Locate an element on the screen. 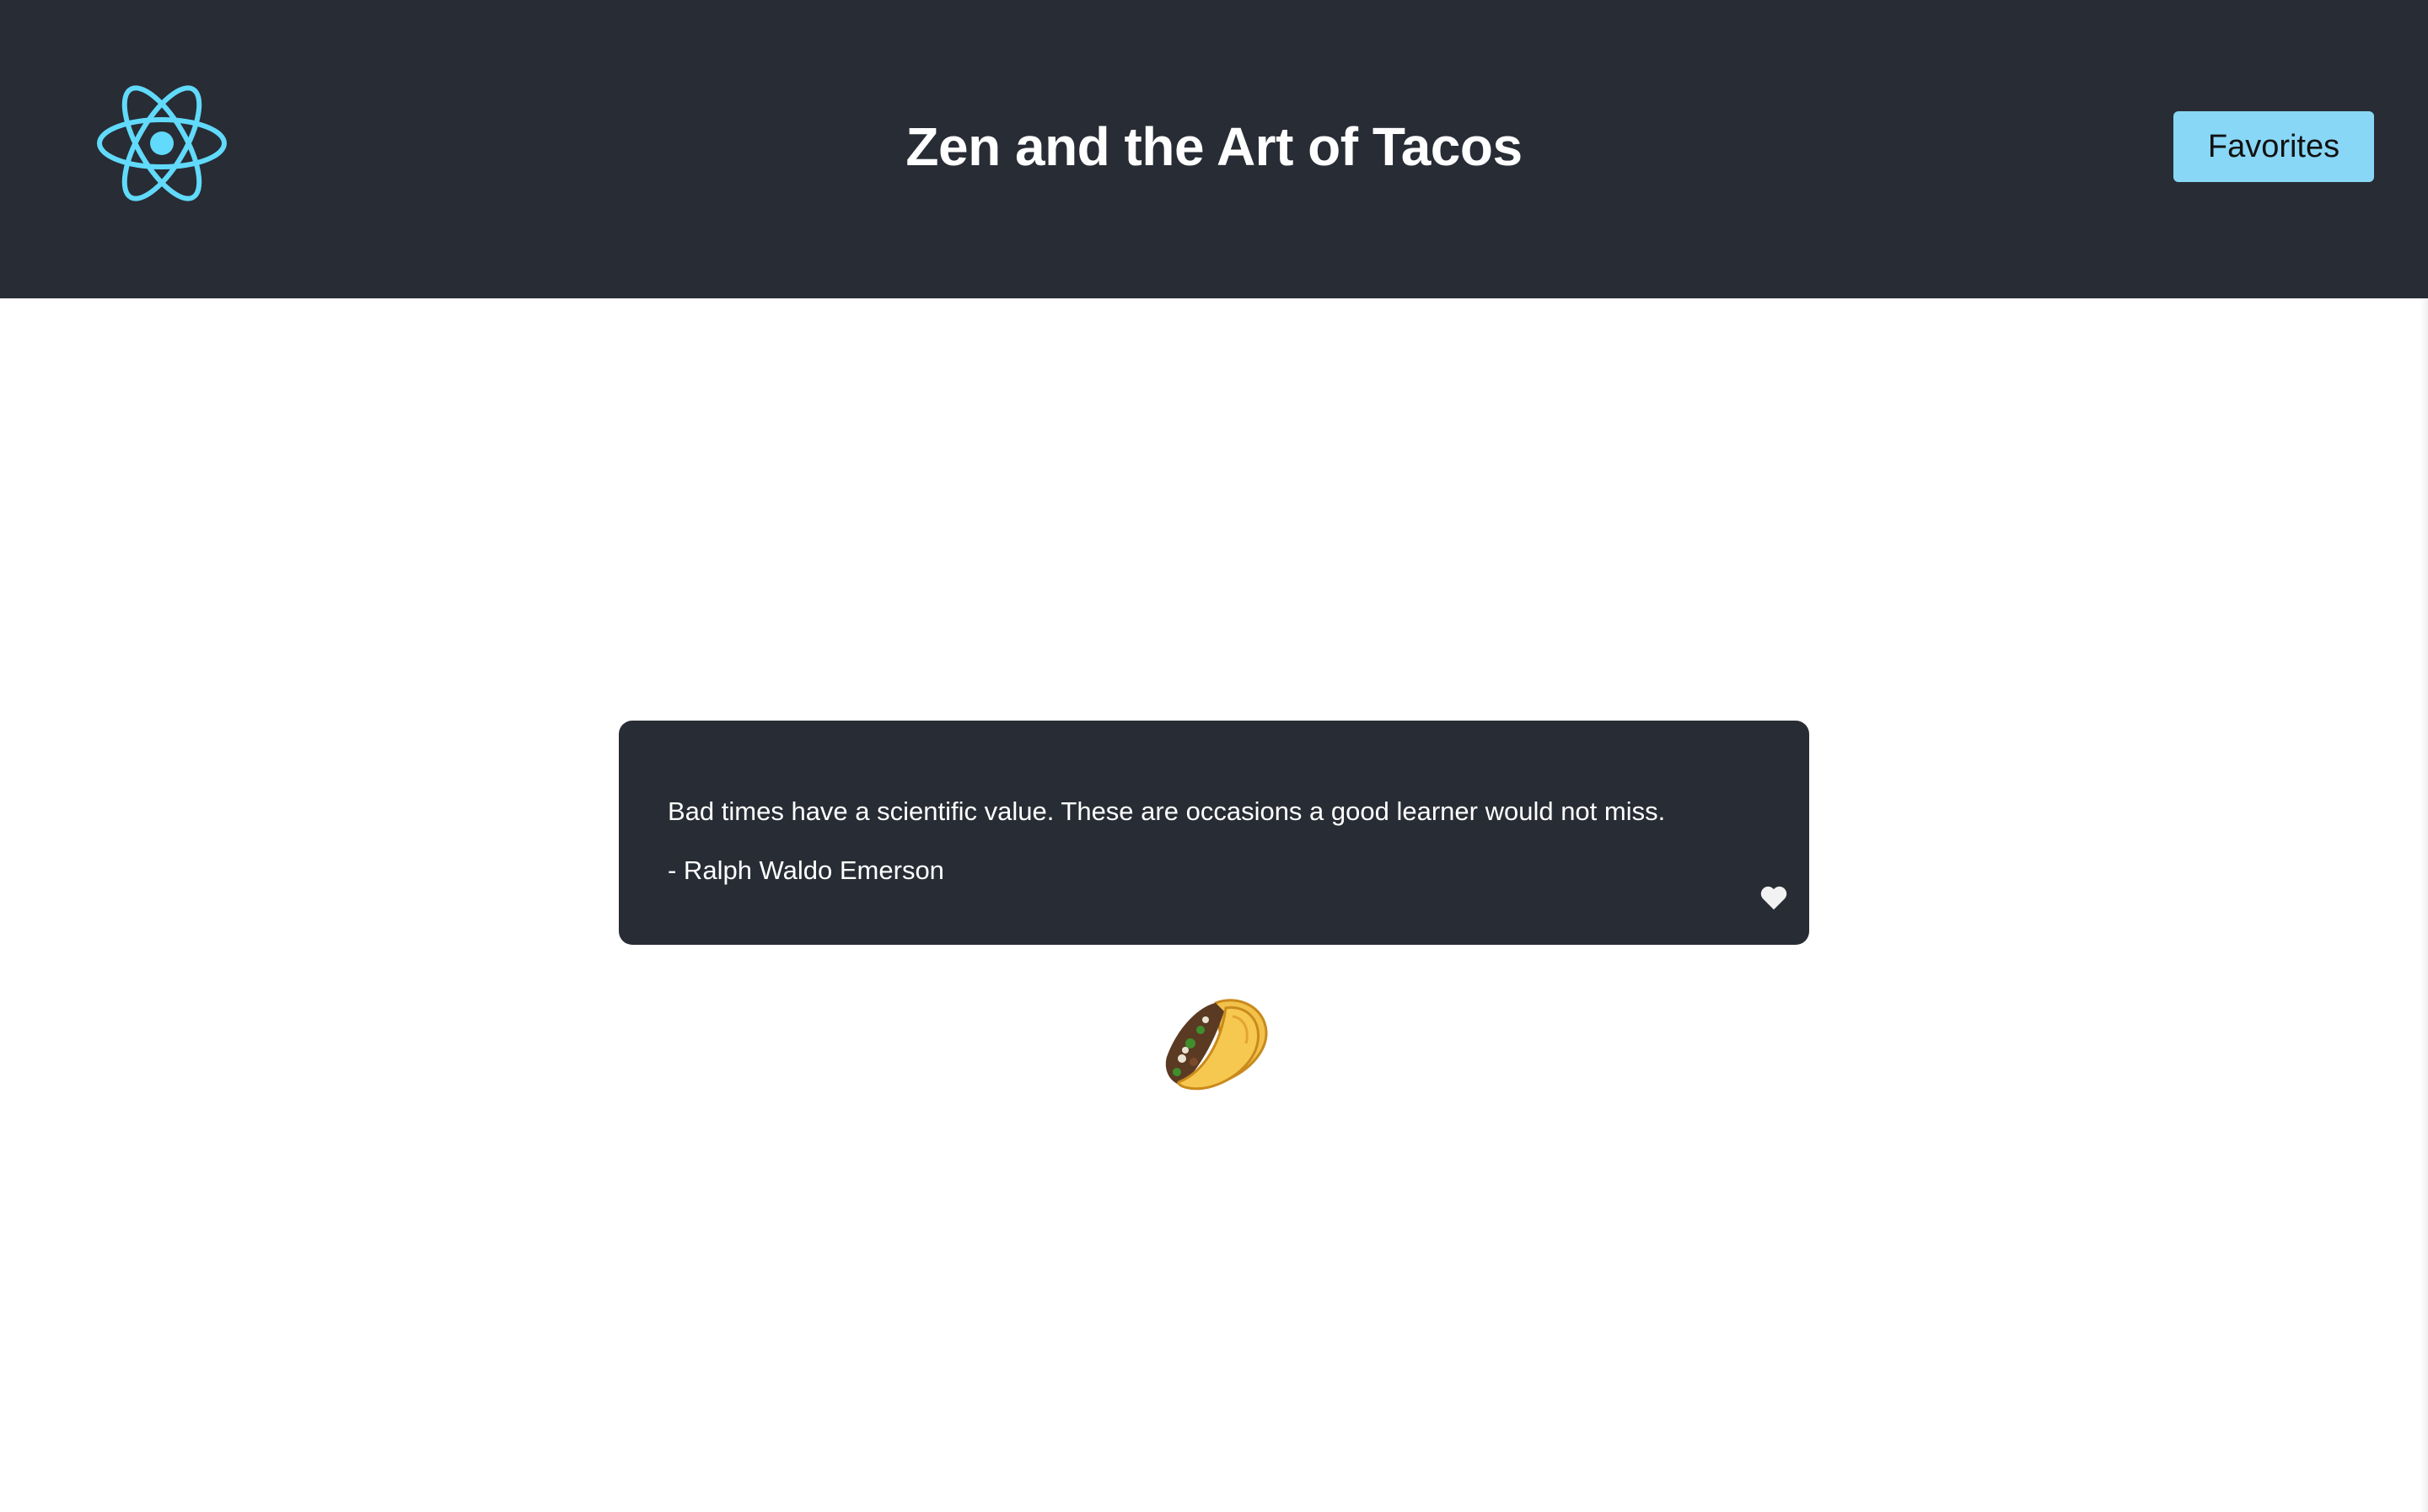 The width and height of the screenshot is (2428, 1512). favorite-heart-button is located at coordinates (1774, 897).